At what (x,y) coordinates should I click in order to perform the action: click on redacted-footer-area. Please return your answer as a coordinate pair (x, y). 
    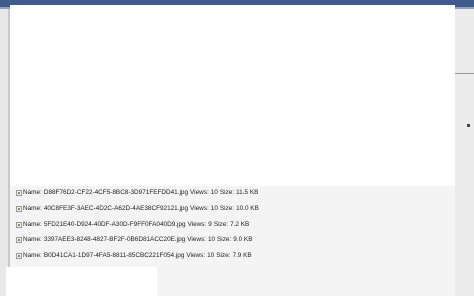
    Looking at the image, I should click on (81, 281).